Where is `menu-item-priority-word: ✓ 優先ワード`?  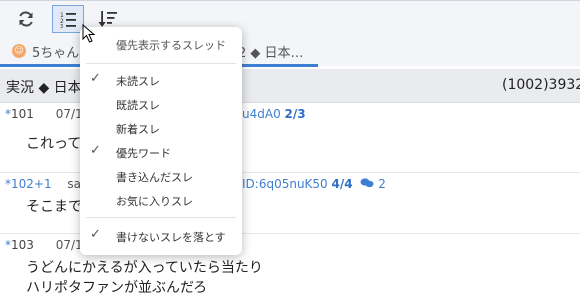 menu-item-priority-word: ✓ 優先ワード is located at coordinates (161, 152).